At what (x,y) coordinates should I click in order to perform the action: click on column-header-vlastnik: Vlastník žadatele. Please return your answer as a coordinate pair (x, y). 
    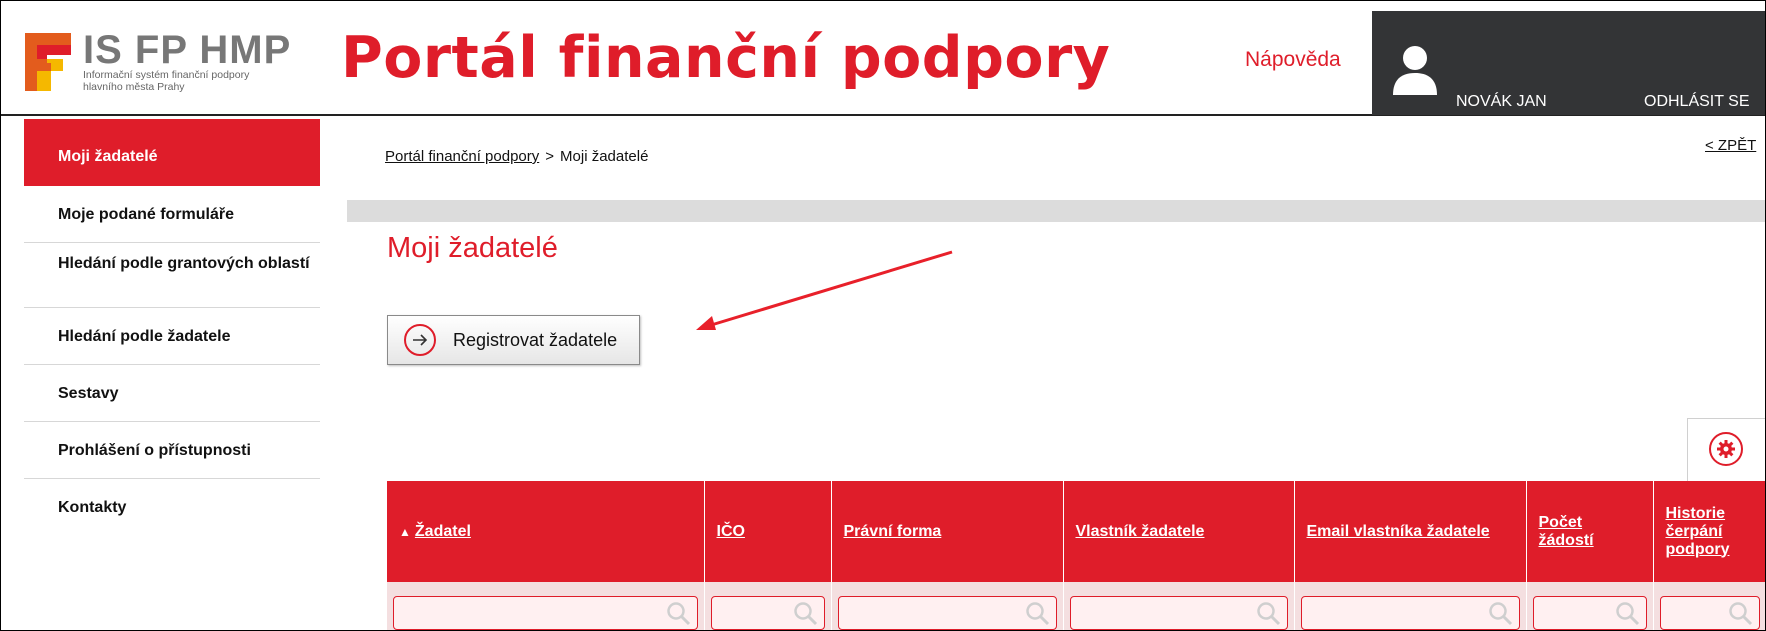
    Looking at the image, I should click on (1179, 531).